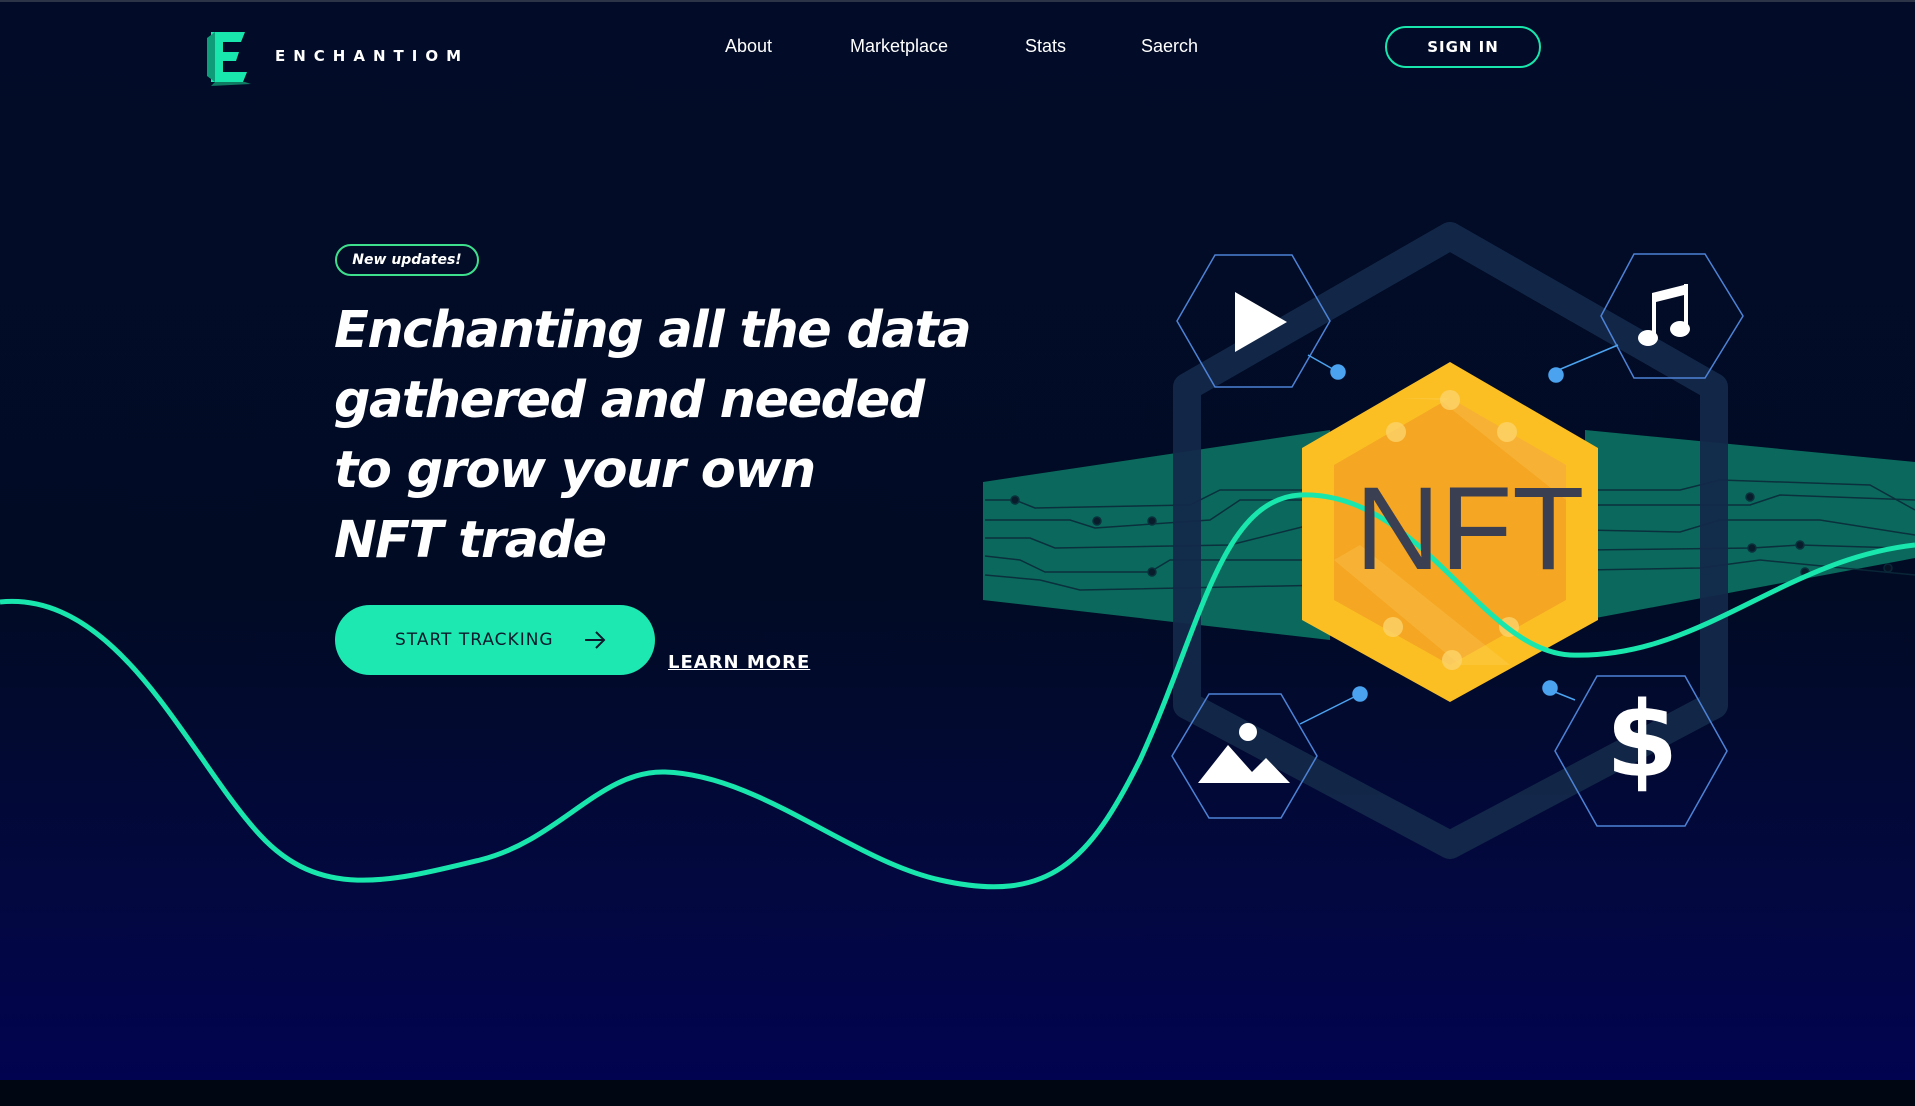 This screenshot has width=1915, height=1106. I want to click on arrow-right-icon, so click(595, 640).